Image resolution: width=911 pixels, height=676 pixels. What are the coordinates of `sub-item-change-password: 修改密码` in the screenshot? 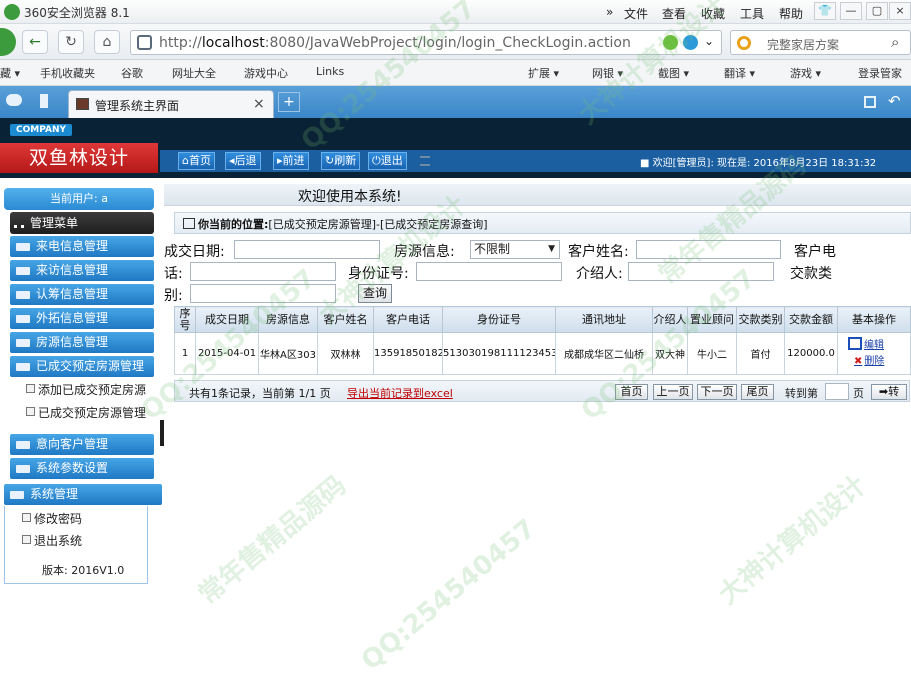 It's located at (52, 518).